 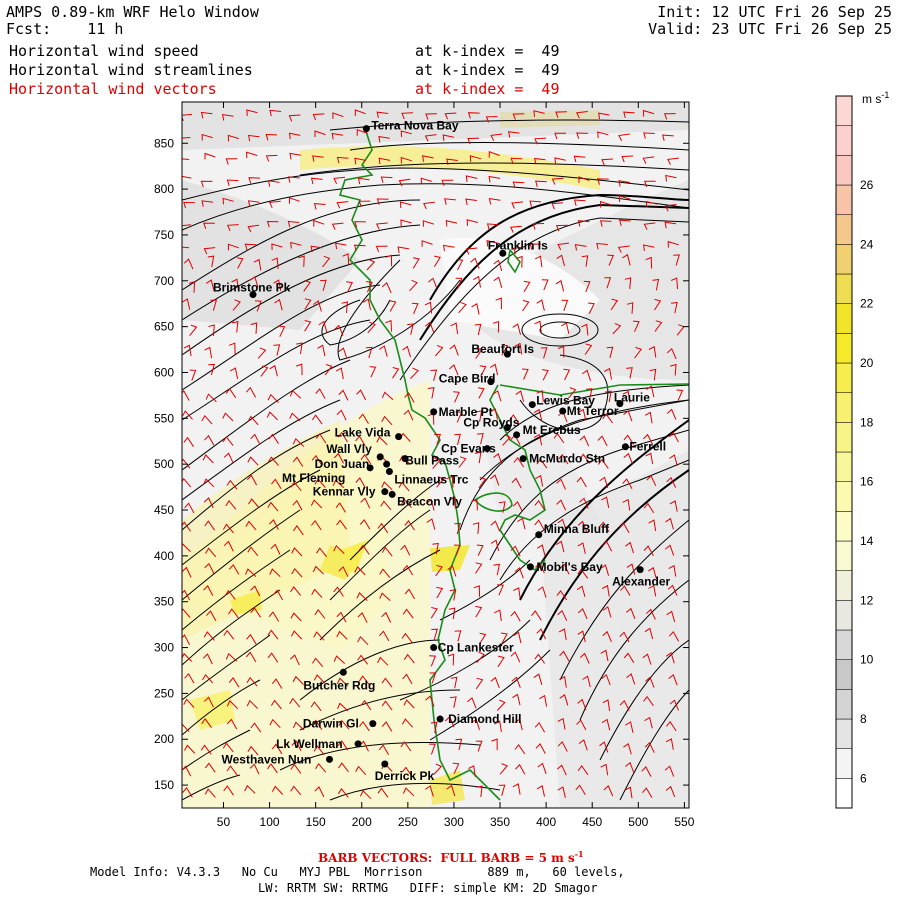 What do you see at coordinates (467, 379) in the screenshot?
I see `station-label: Cape Bird` at bounding box center [467, 379].